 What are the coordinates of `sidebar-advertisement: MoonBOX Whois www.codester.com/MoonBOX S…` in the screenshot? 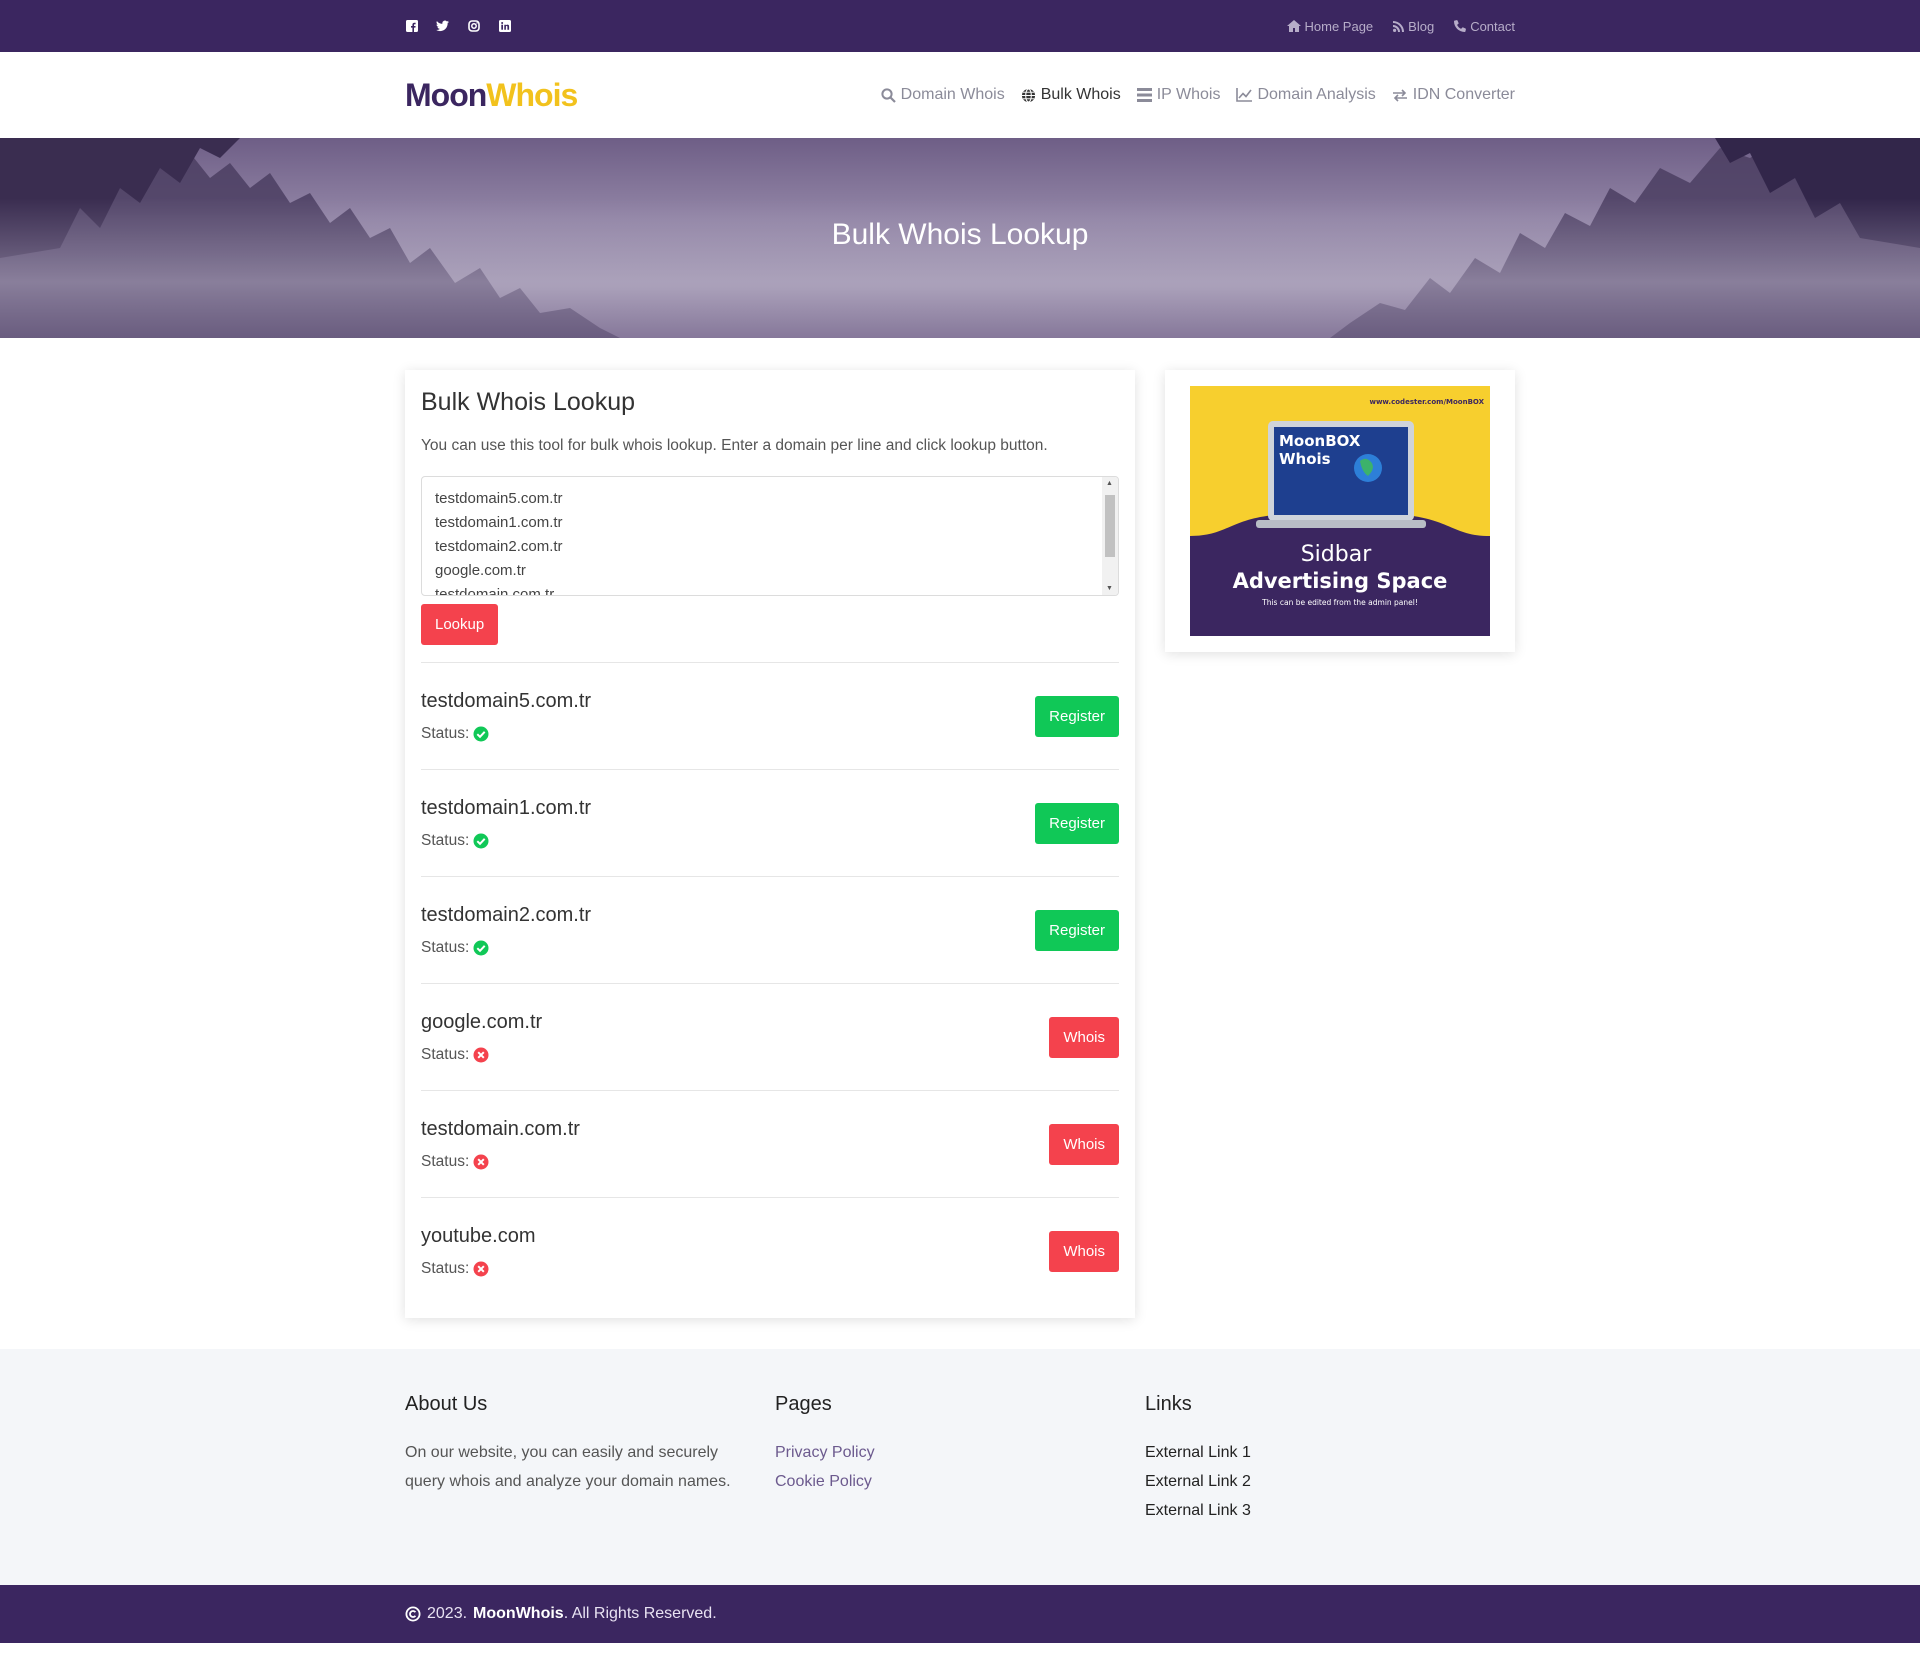 It's located at (1340, 511).